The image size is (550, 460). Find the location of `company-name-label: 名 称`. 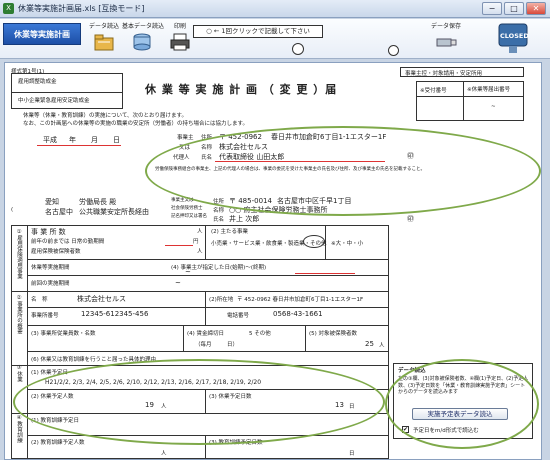

company-name-label: 名 称 is located at coordinates (39, 300).